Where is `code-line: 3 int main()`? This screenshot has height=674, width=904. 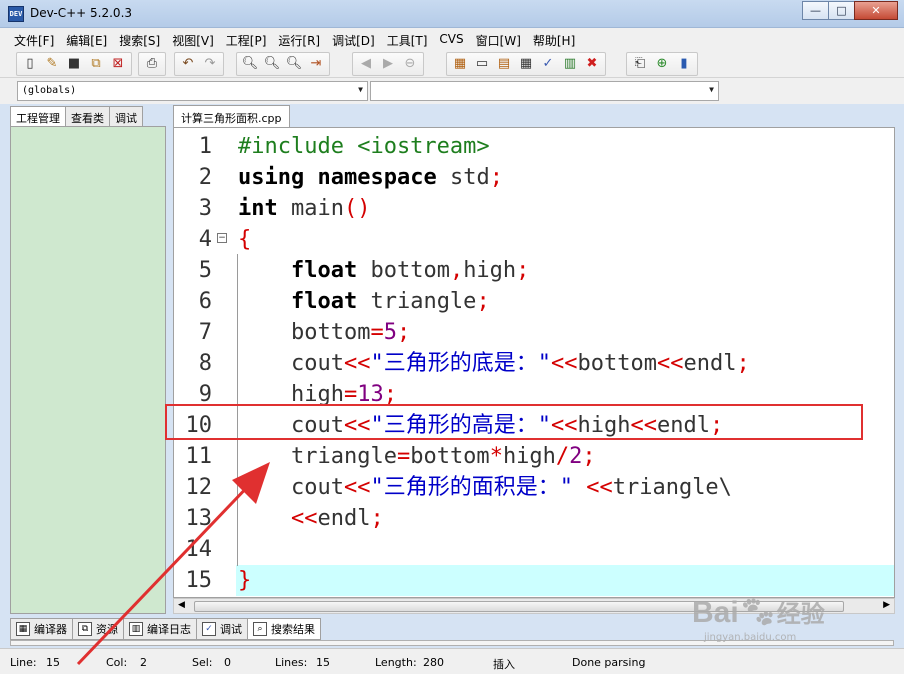
code-line: 3 int main() is located at coordinates (534, 208).